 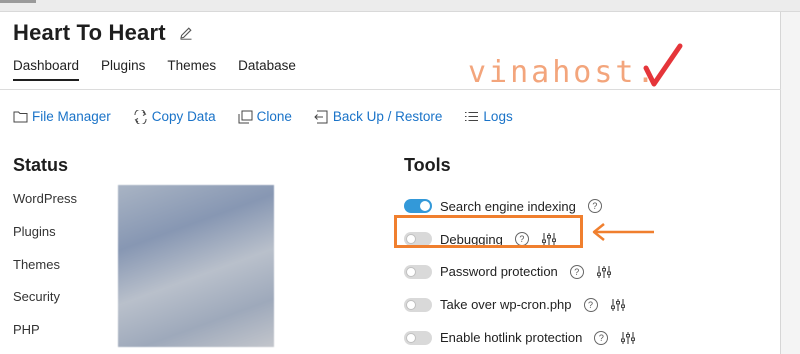 What do you see at coordinates (20, 117) in the screenshot?
I see `folder-icon` at bounding box center [20, 117].